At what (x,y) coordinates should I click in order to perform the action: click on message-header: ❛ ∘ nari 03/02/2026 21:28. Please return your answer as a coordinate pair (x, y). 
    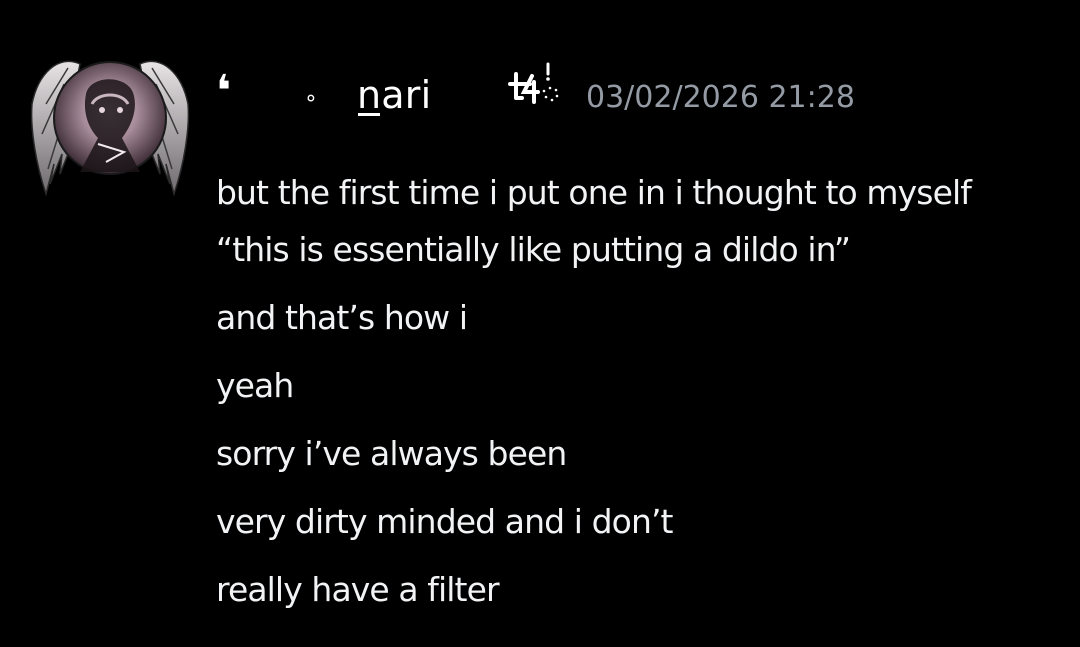
    Looking at the image, I should click on (636, 94).